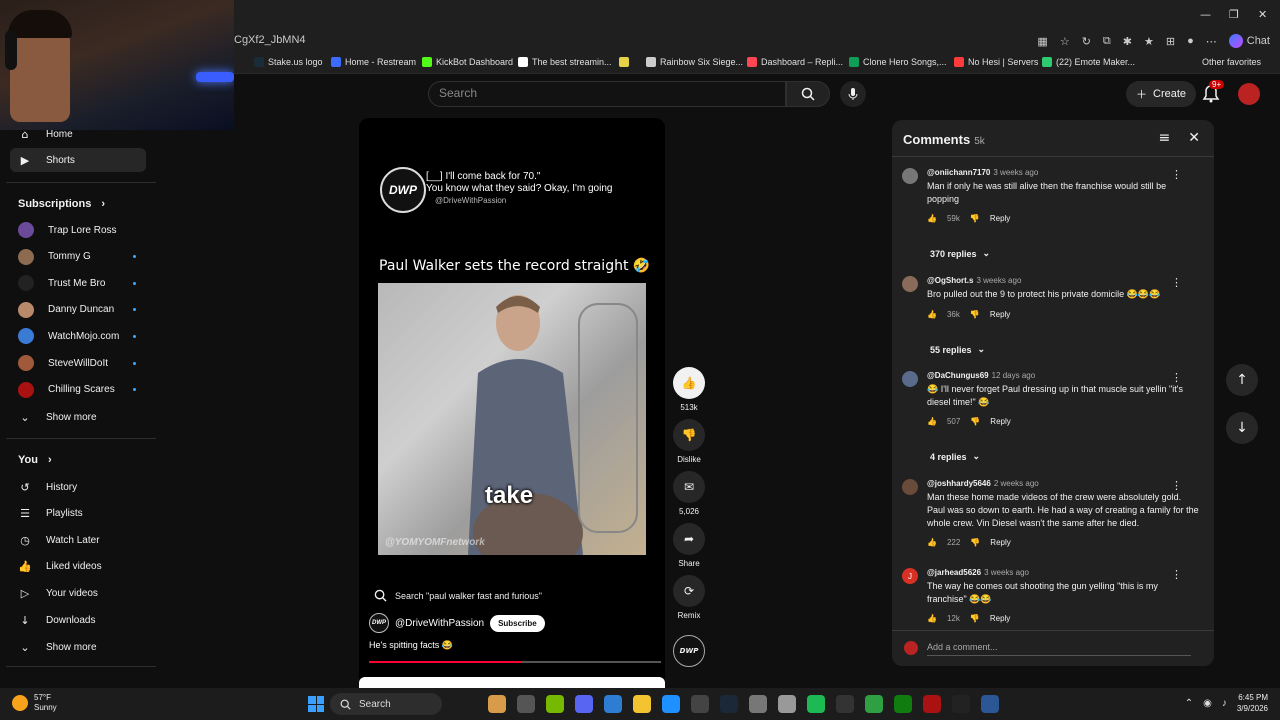 Image resolution: width=1280 pixels, height=720 pixels. What do you see at coordinates (689, 493) in the screenshot?
I see `comments-action: ✉ 5,026` at bounding box center [689, 493].